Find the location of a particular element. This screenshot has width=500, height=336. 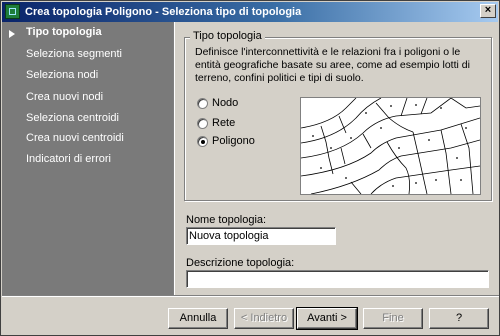

step-seleziona-nodi: Seleziona nodi is located at coordinates (62, 75).